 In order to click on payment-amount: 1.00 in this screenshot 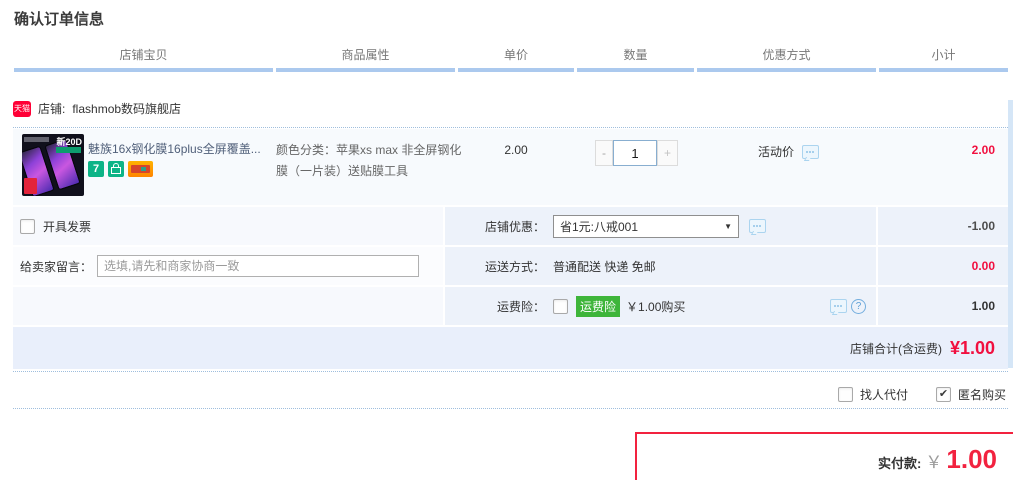, I will do `click(971, 459)`.